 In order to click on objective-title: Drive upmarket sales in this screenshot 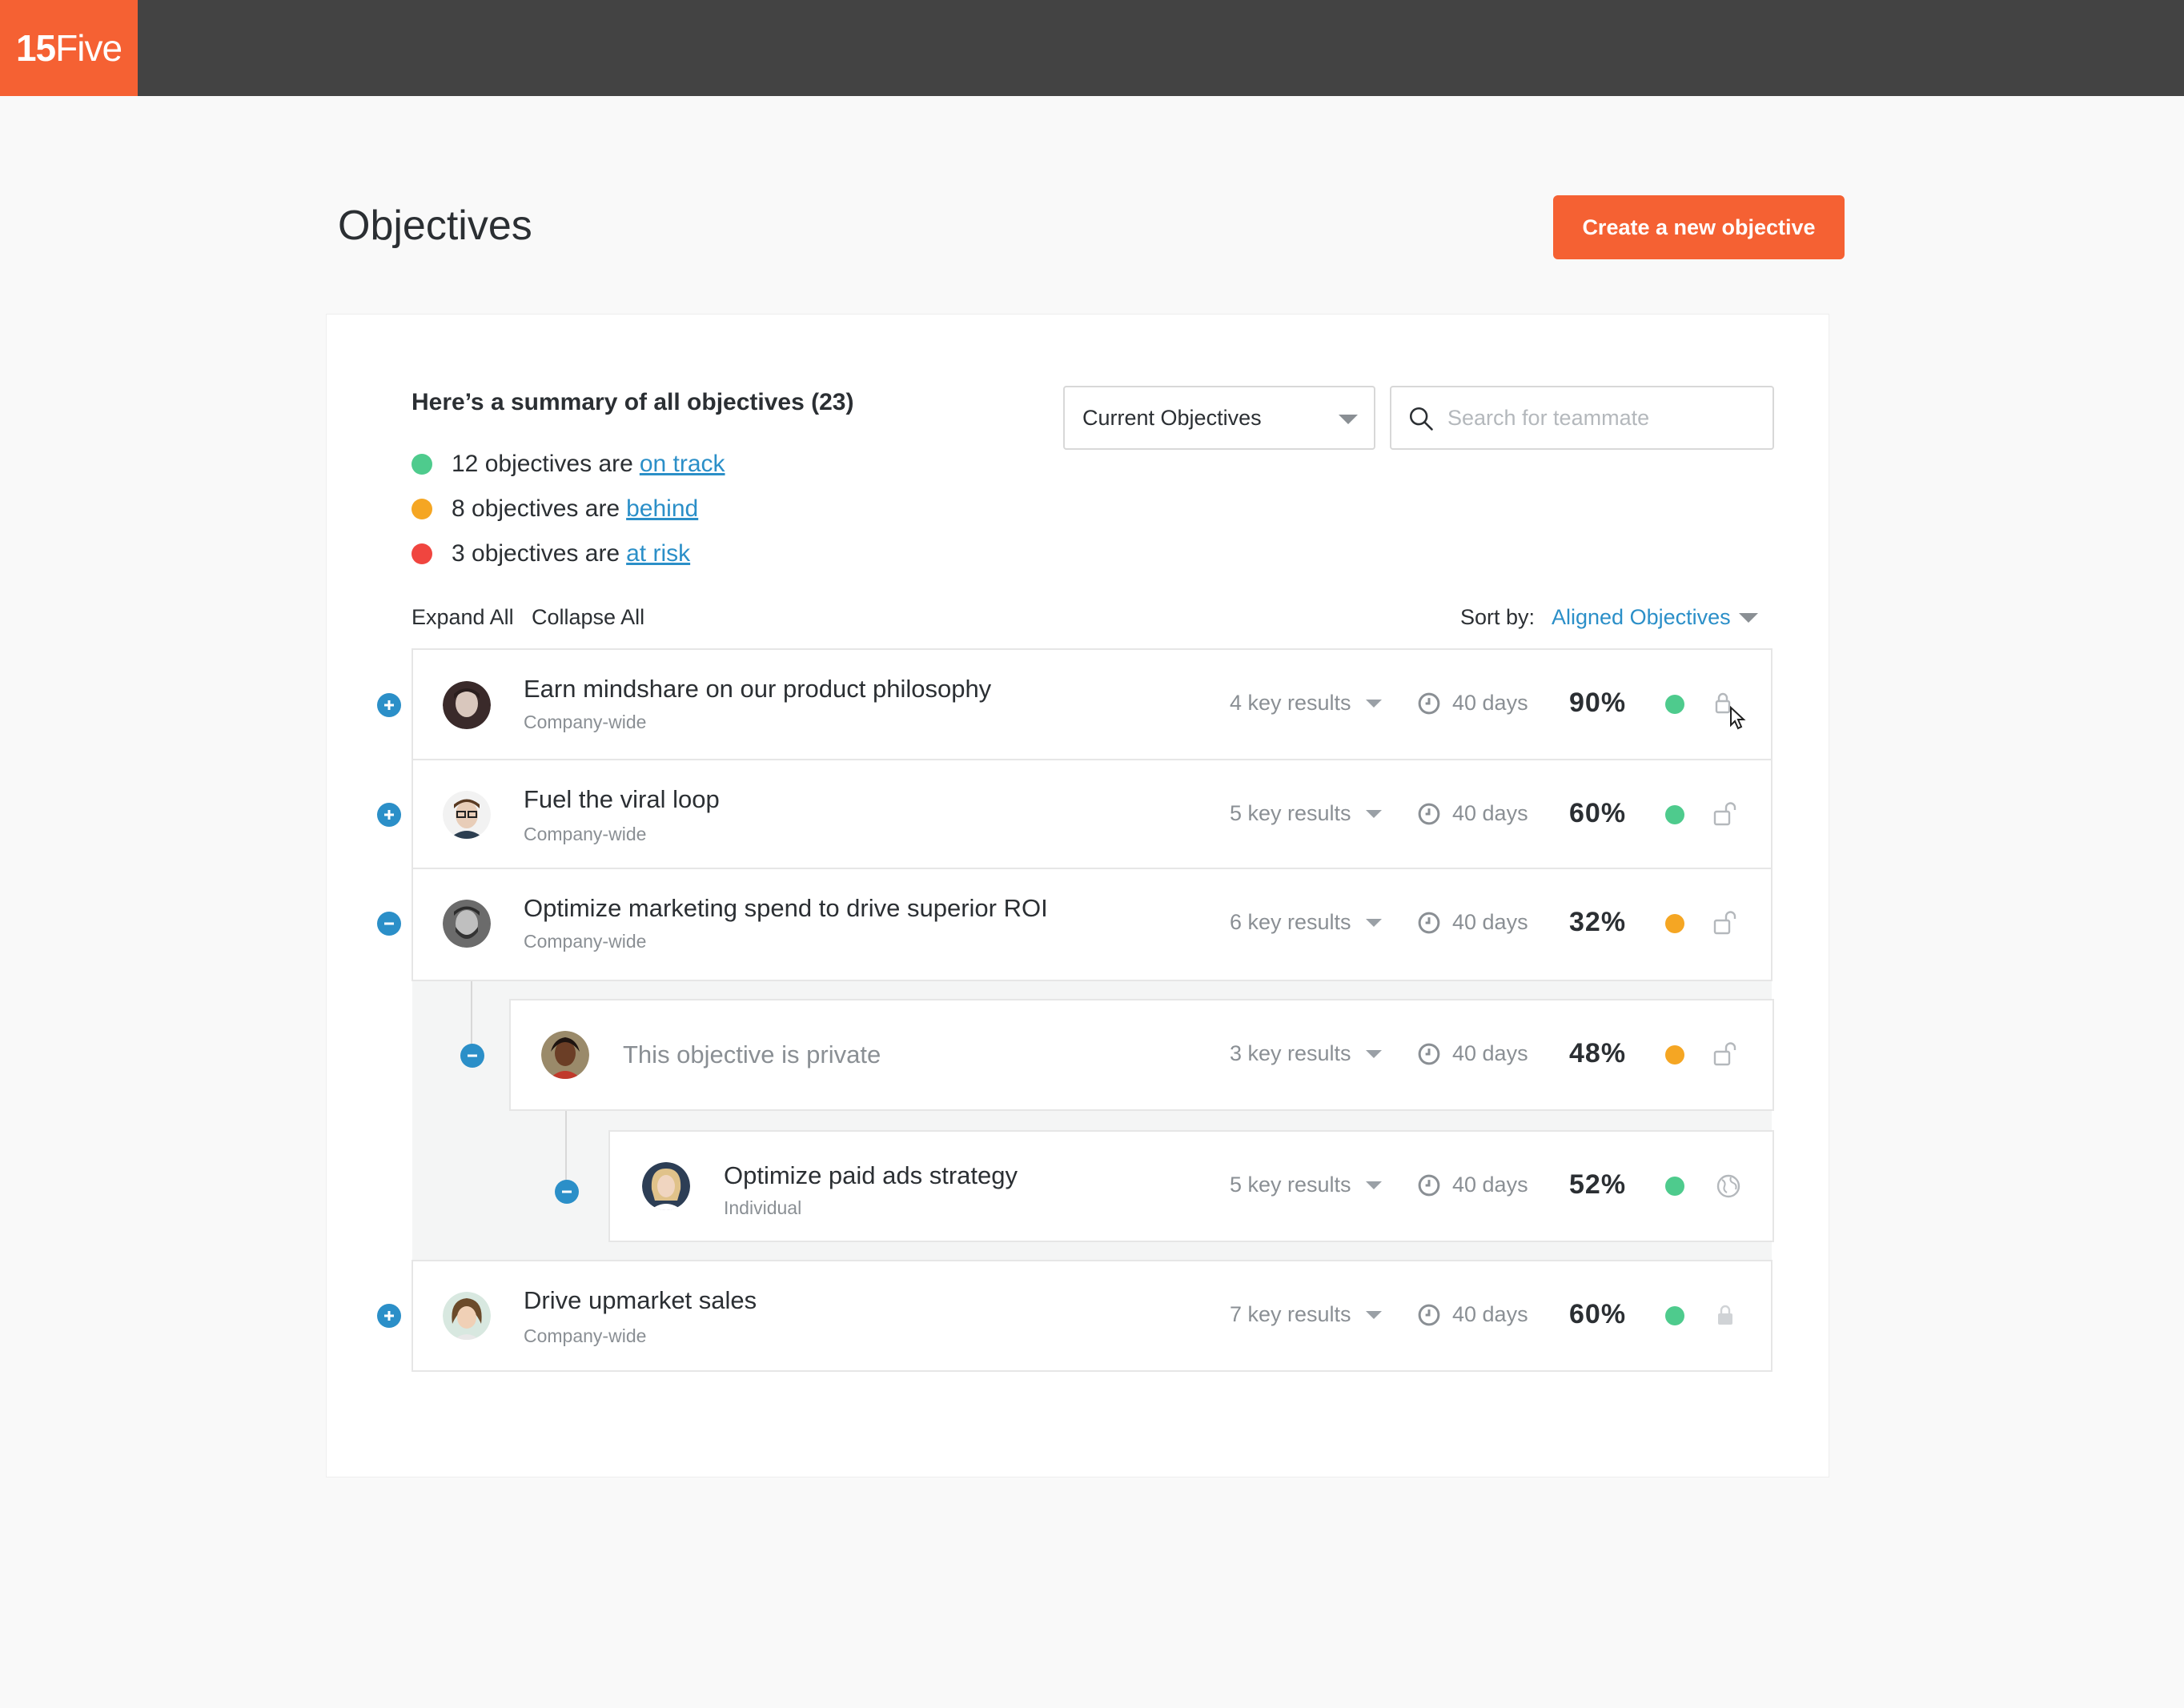, I will do `click(640, 1300)`.